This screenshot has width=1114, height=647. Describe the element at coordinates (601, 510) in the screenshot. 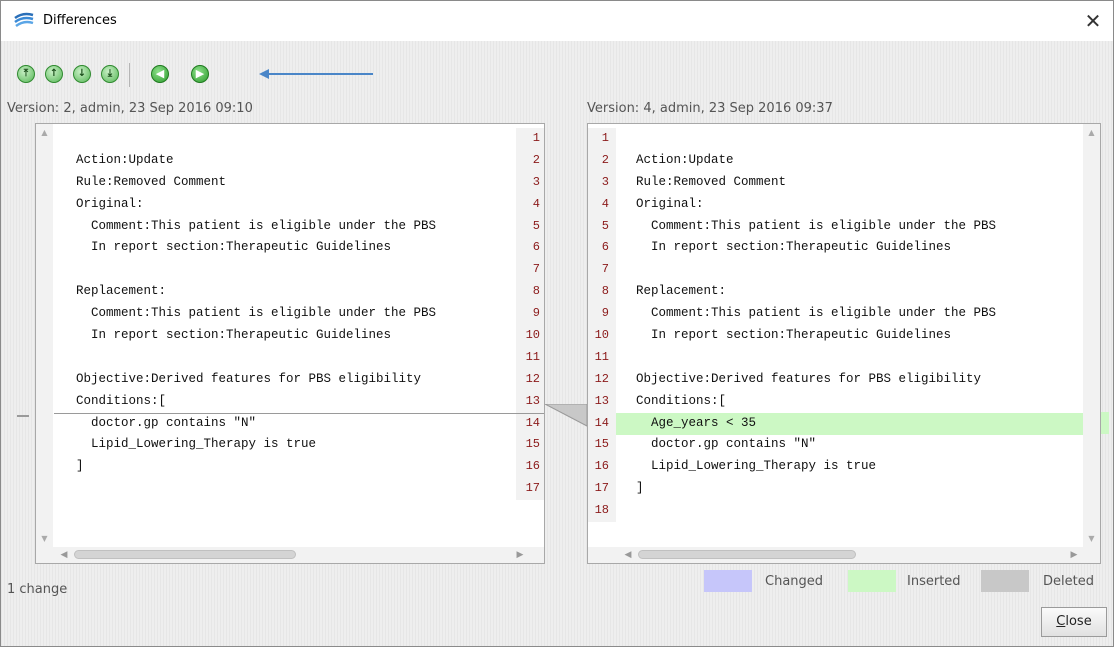

I see `line-number: 18` at that location.